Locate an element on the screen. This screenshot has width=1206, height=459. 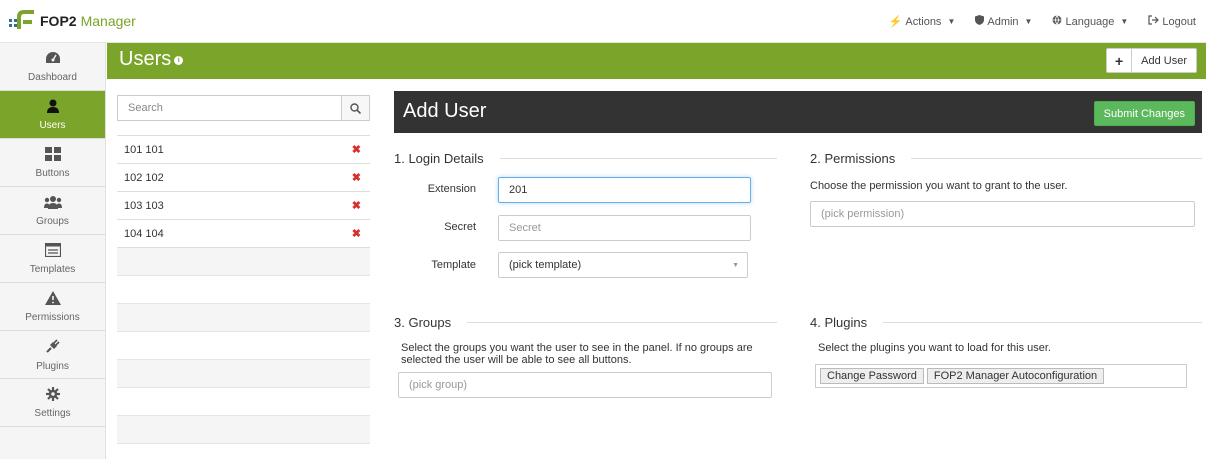
add-user-button: + Add User is located at coordinates (1151, 60).